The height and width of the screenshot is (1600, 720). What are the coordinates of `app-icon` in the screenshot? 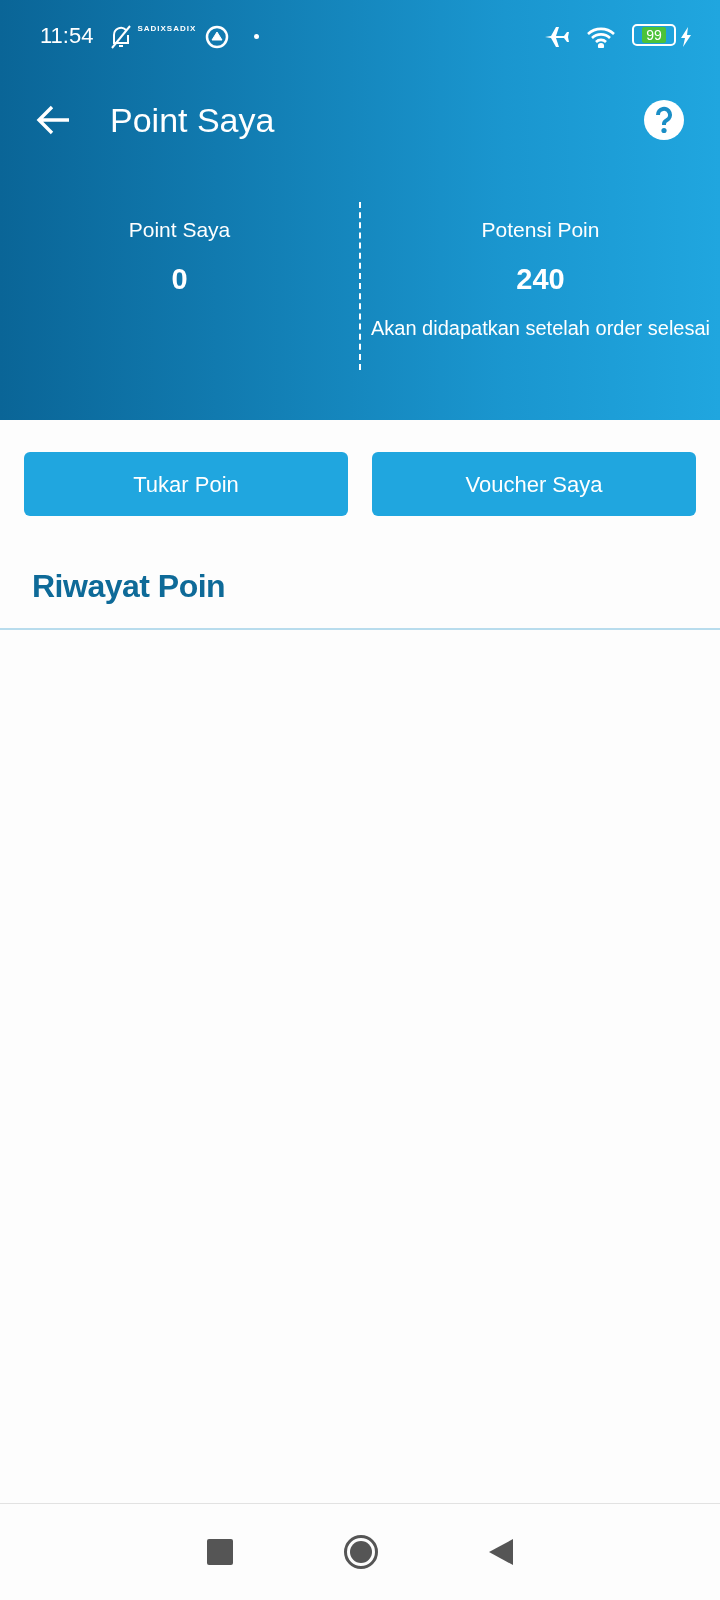 It's located at (217, 36).